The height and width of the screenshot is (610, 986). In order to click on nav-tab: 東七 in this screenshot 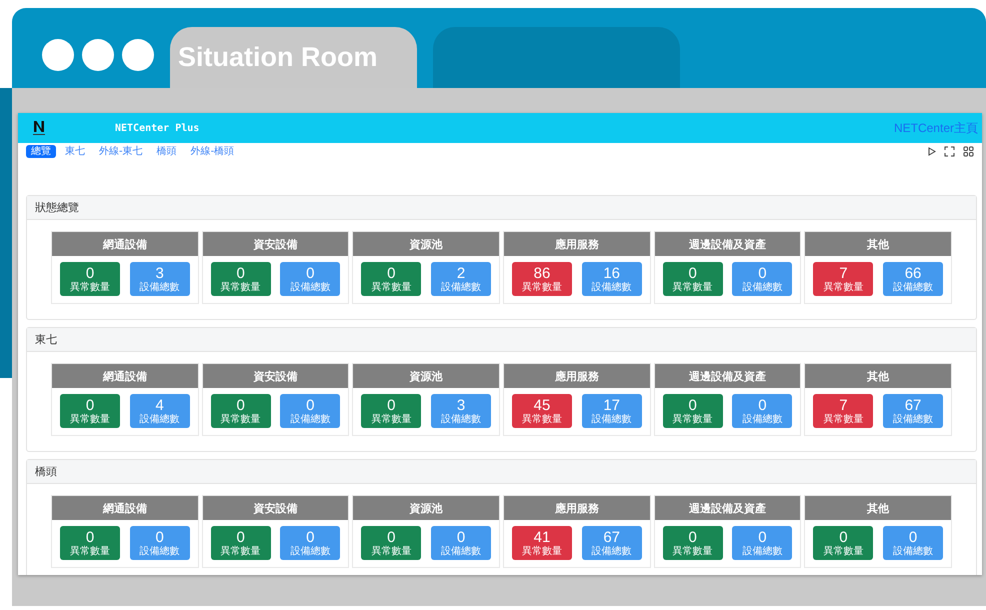, I will do `click(75, 151)`.